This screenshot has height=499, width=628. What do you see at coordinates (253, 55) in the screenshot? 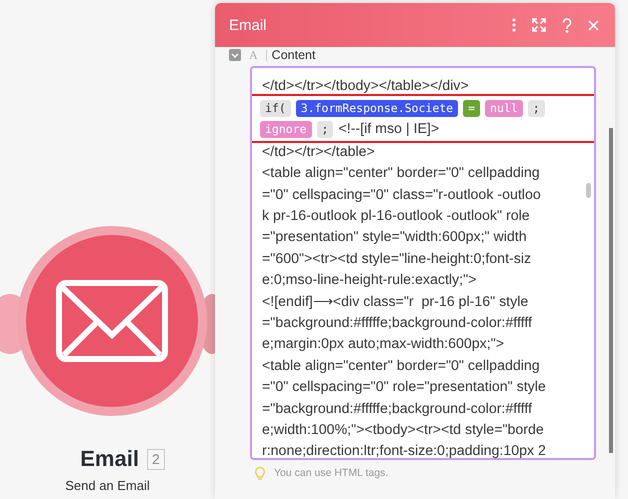
I see `field-type-letter: A` at bounding box center [253, 55].